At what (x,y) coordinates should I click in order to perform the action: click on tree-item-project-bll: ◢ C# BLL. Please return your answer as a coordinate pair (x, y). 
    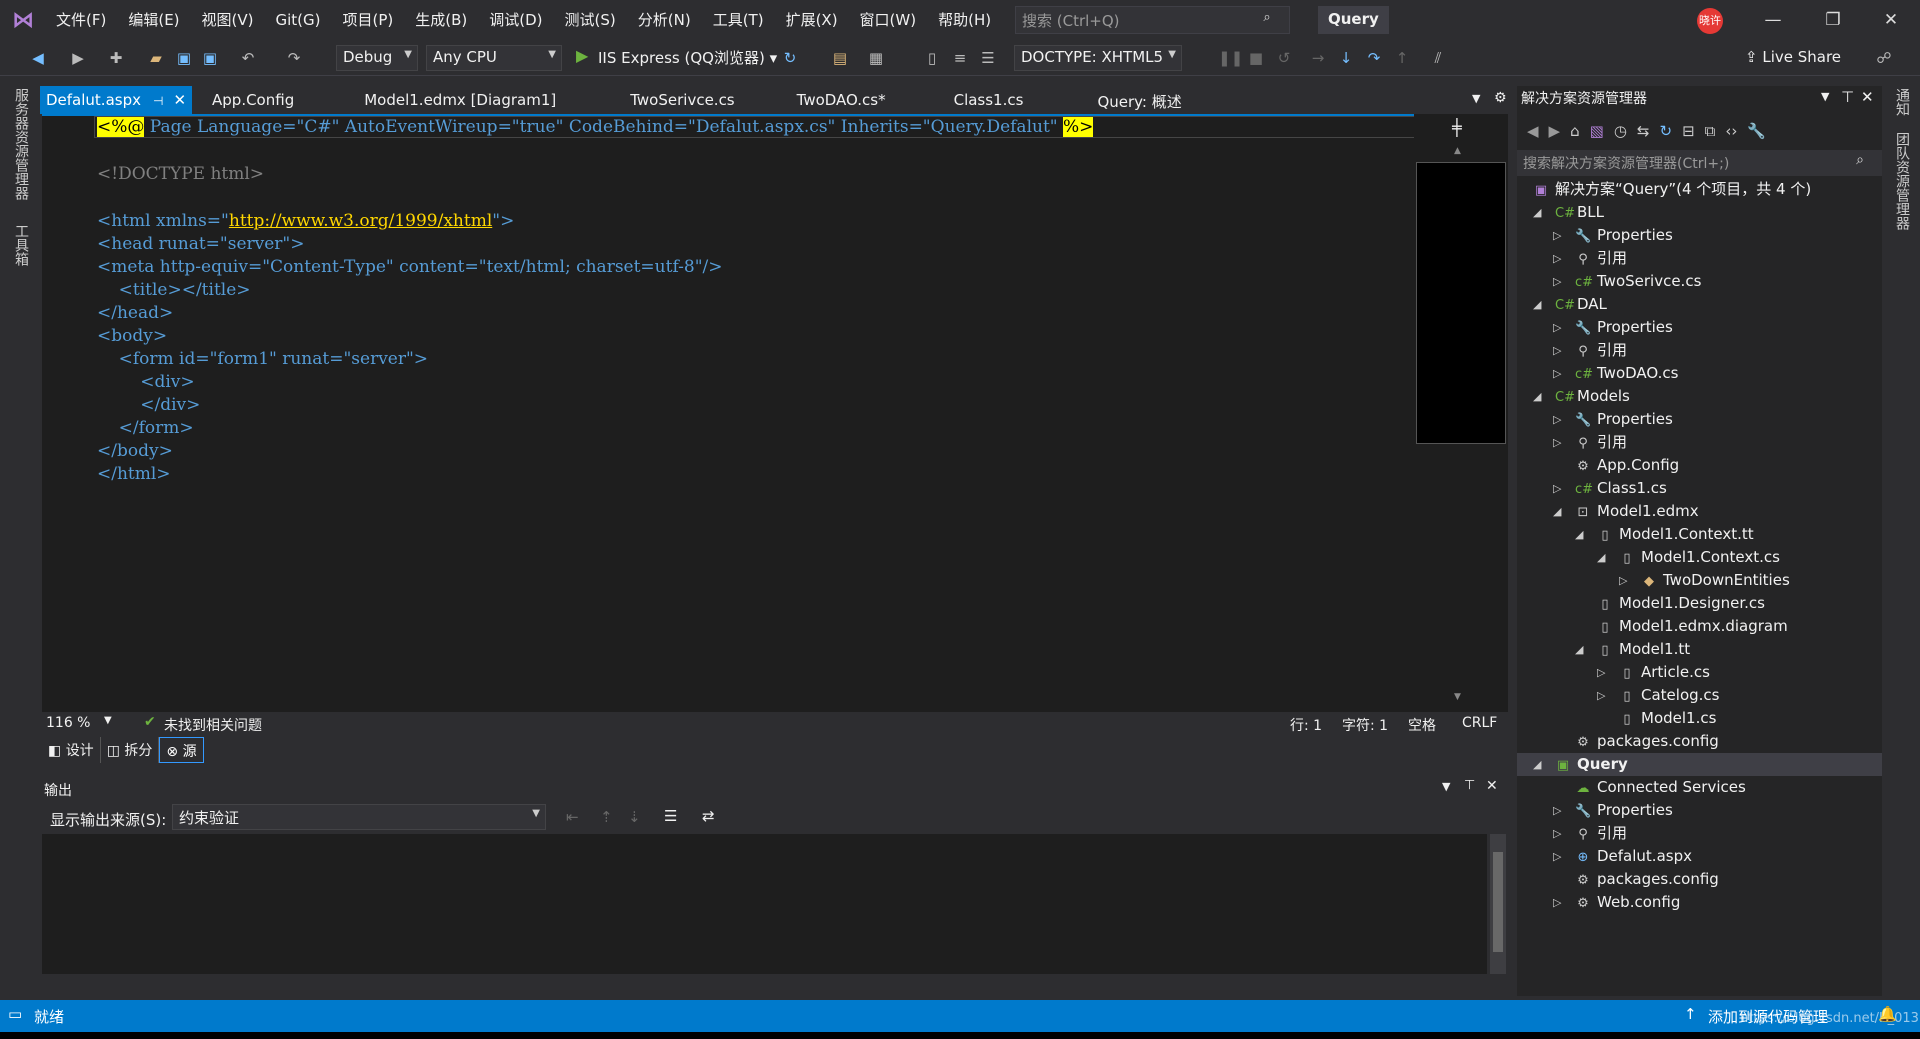
    Looking at the image, I should click on (1699, 212).